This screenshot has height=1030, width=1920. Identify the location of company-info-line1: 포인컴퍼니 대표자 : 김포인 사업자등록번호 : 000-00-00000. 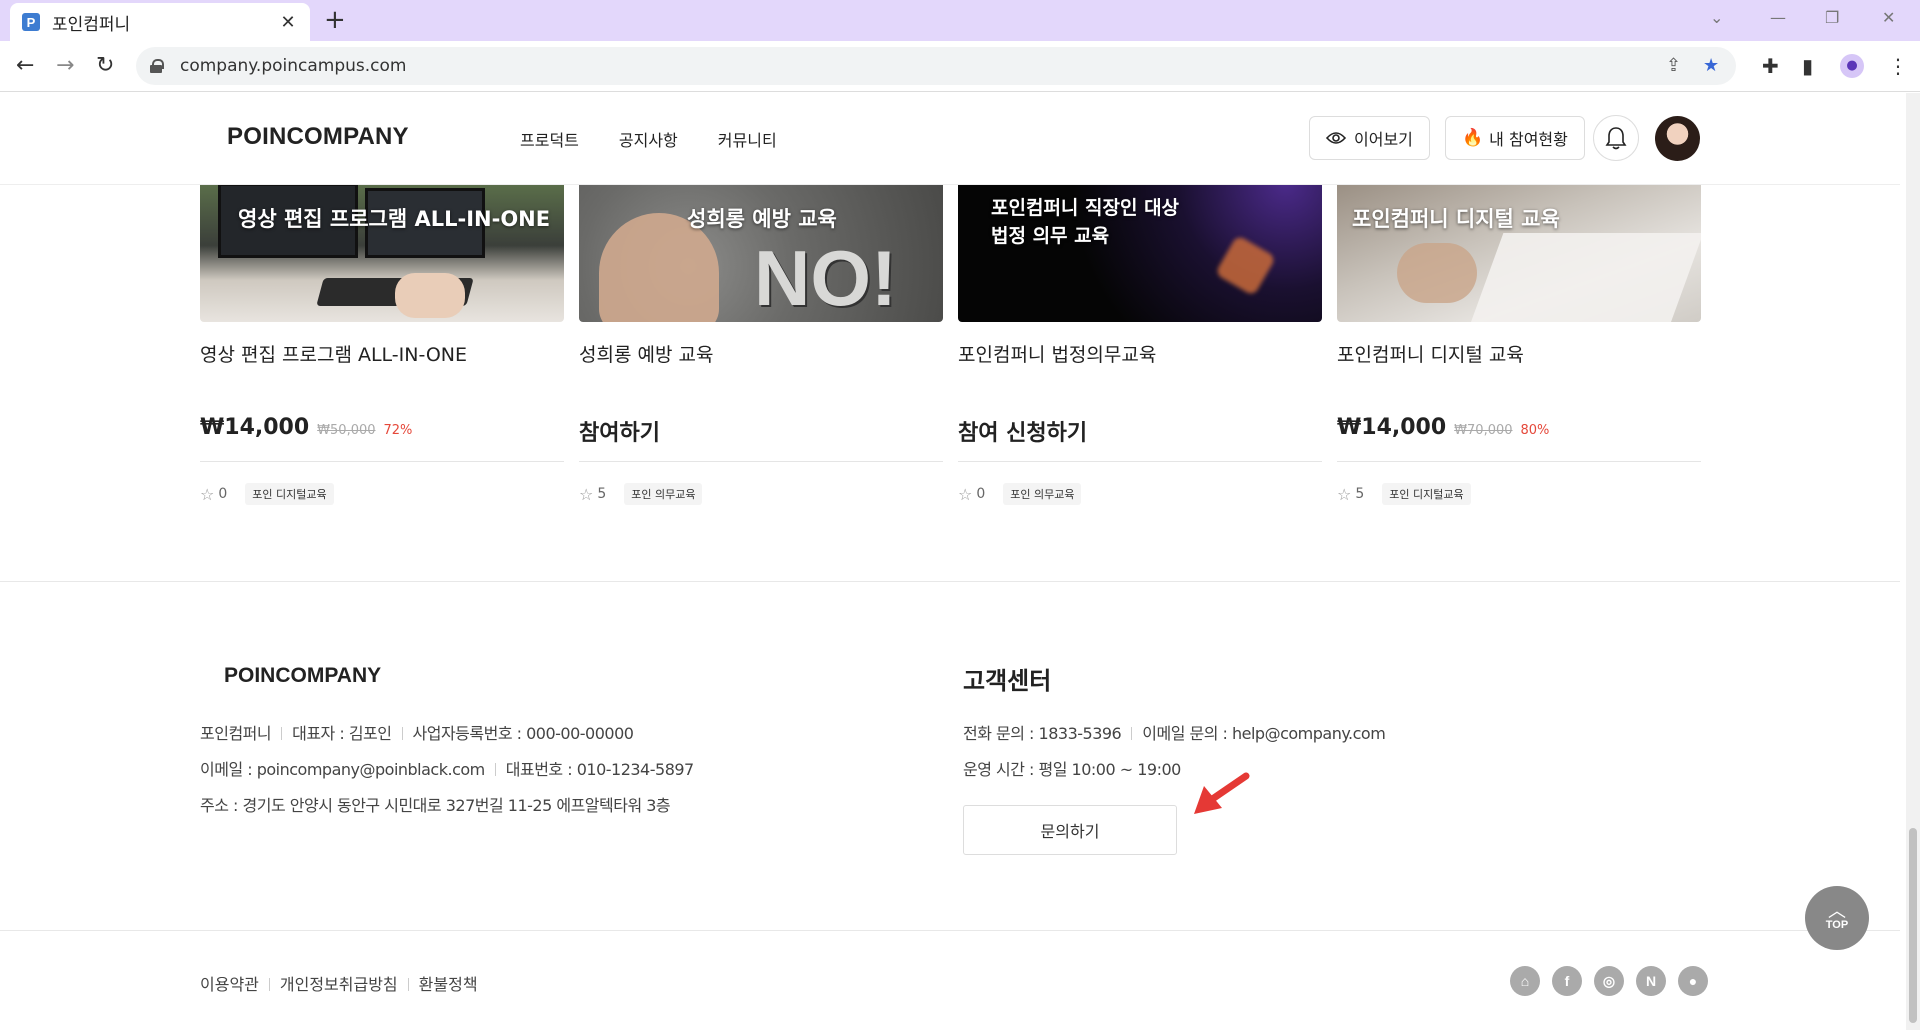
(417, 732).